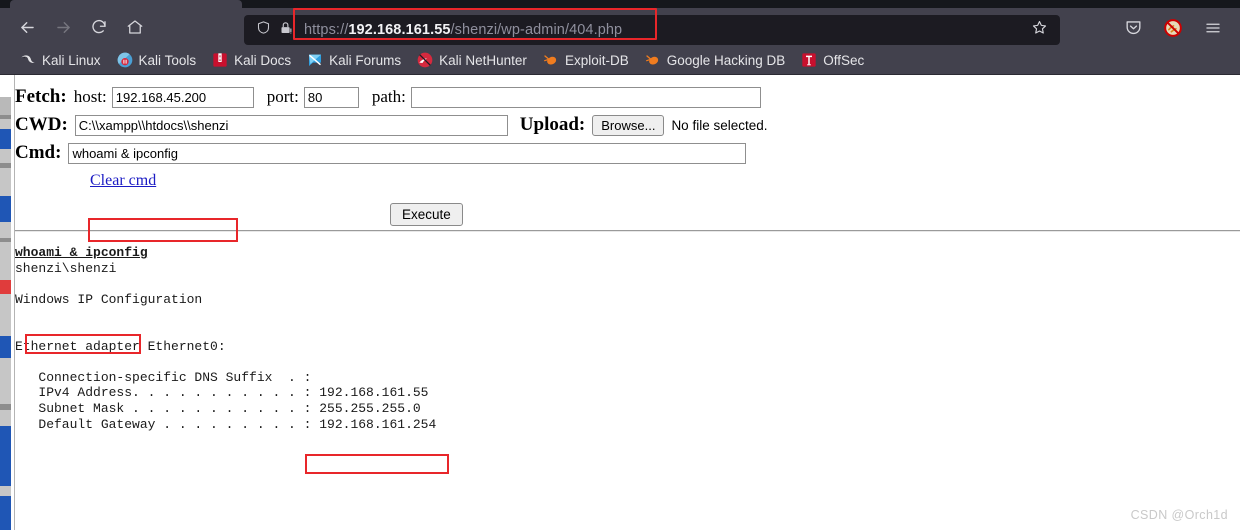 The height and width of the screenshot is (530, 1240). I want to click on bookmark-label: Kali NetHunter, so click(483, 60).